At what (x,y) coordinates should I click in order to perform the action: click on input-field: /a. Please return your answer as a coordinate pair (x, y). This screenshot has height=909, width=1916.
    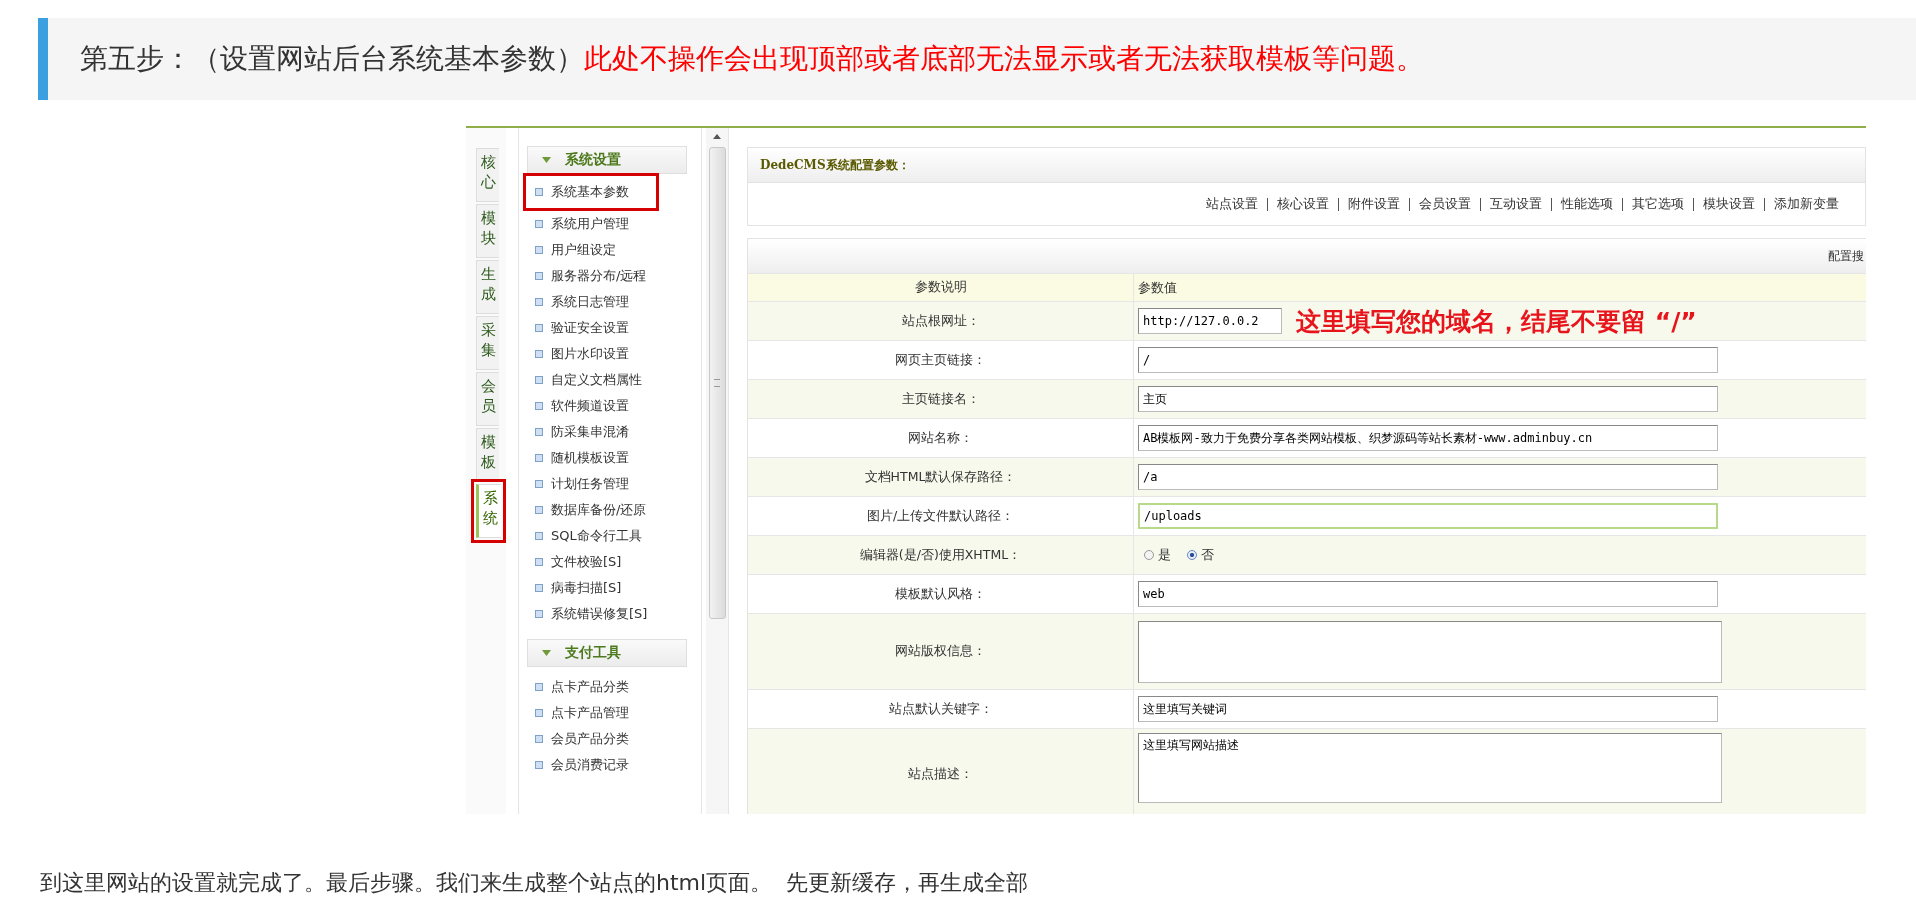
    Looking at the image, I should click on (1428, 477).